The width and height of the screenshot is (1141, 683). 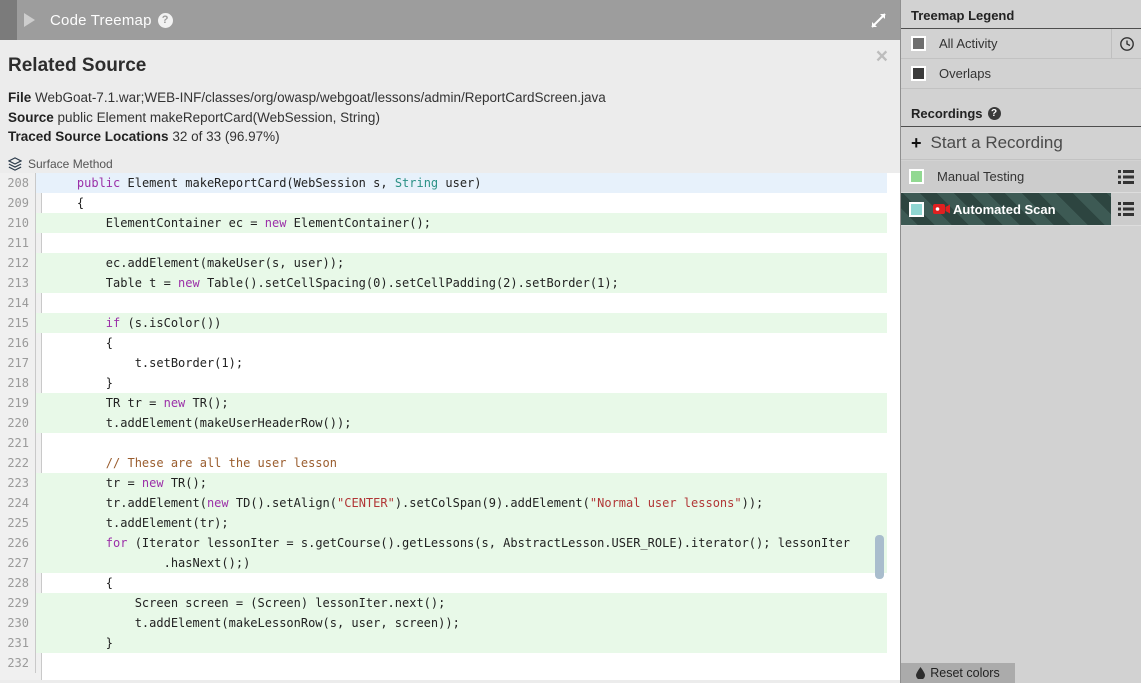 I want to click on collapse-arrow-icon, so click(x=29, y=20).